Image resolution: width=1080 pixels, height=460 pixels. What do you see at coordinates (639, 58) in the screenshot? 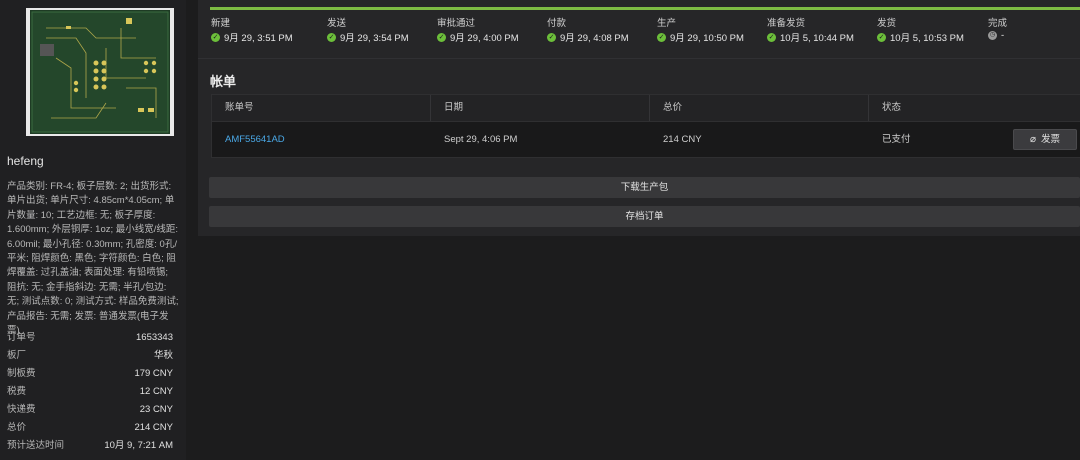
I see `section-divider` at bounding box center [639, 58].